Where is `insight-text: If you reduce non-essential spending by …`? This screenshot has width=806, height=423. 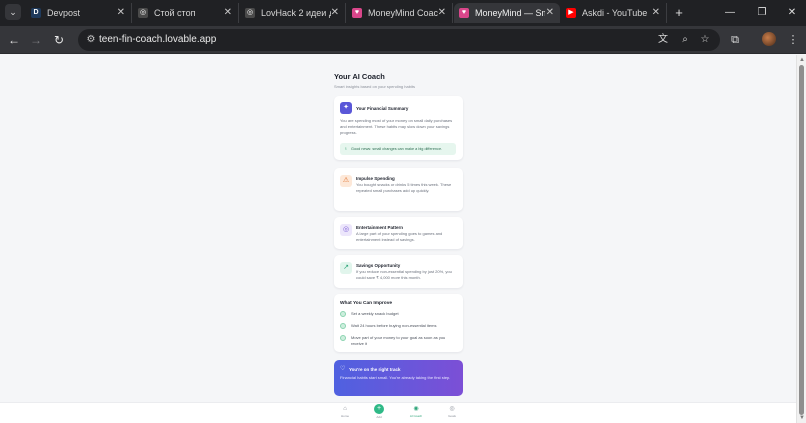
insight-text: If you reduce non-essential spending by … is located at coordinates (404, 274).